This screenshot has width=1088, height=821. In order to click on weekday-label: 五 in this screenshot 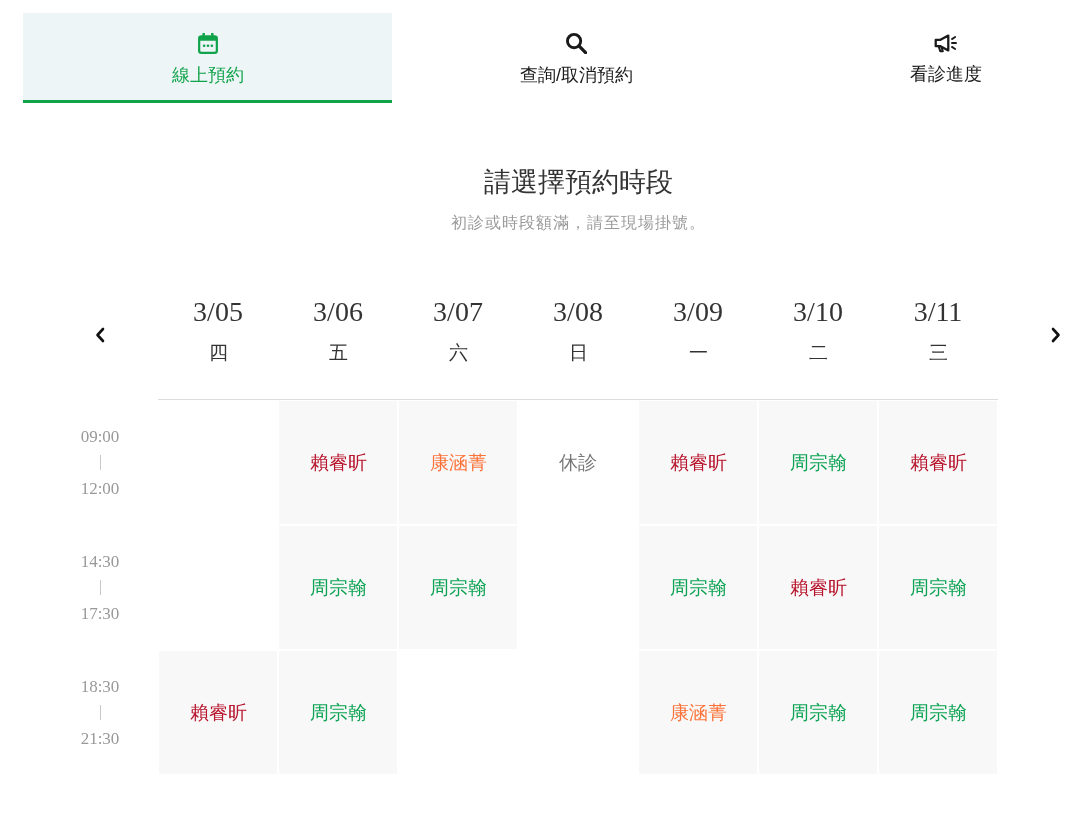, I will do `click(338, 353)`.